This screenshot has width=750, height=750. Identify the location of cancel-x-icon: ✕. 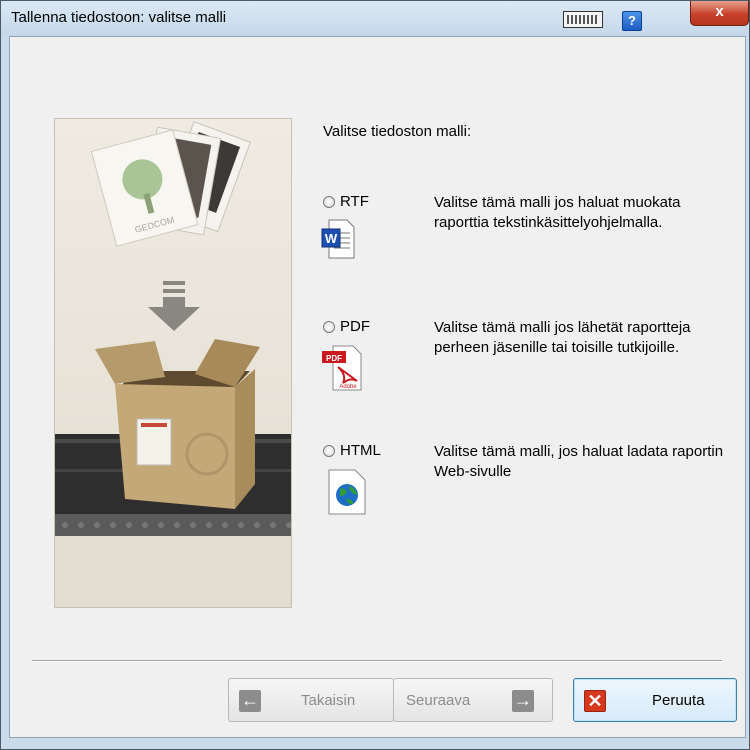
(595, 701).